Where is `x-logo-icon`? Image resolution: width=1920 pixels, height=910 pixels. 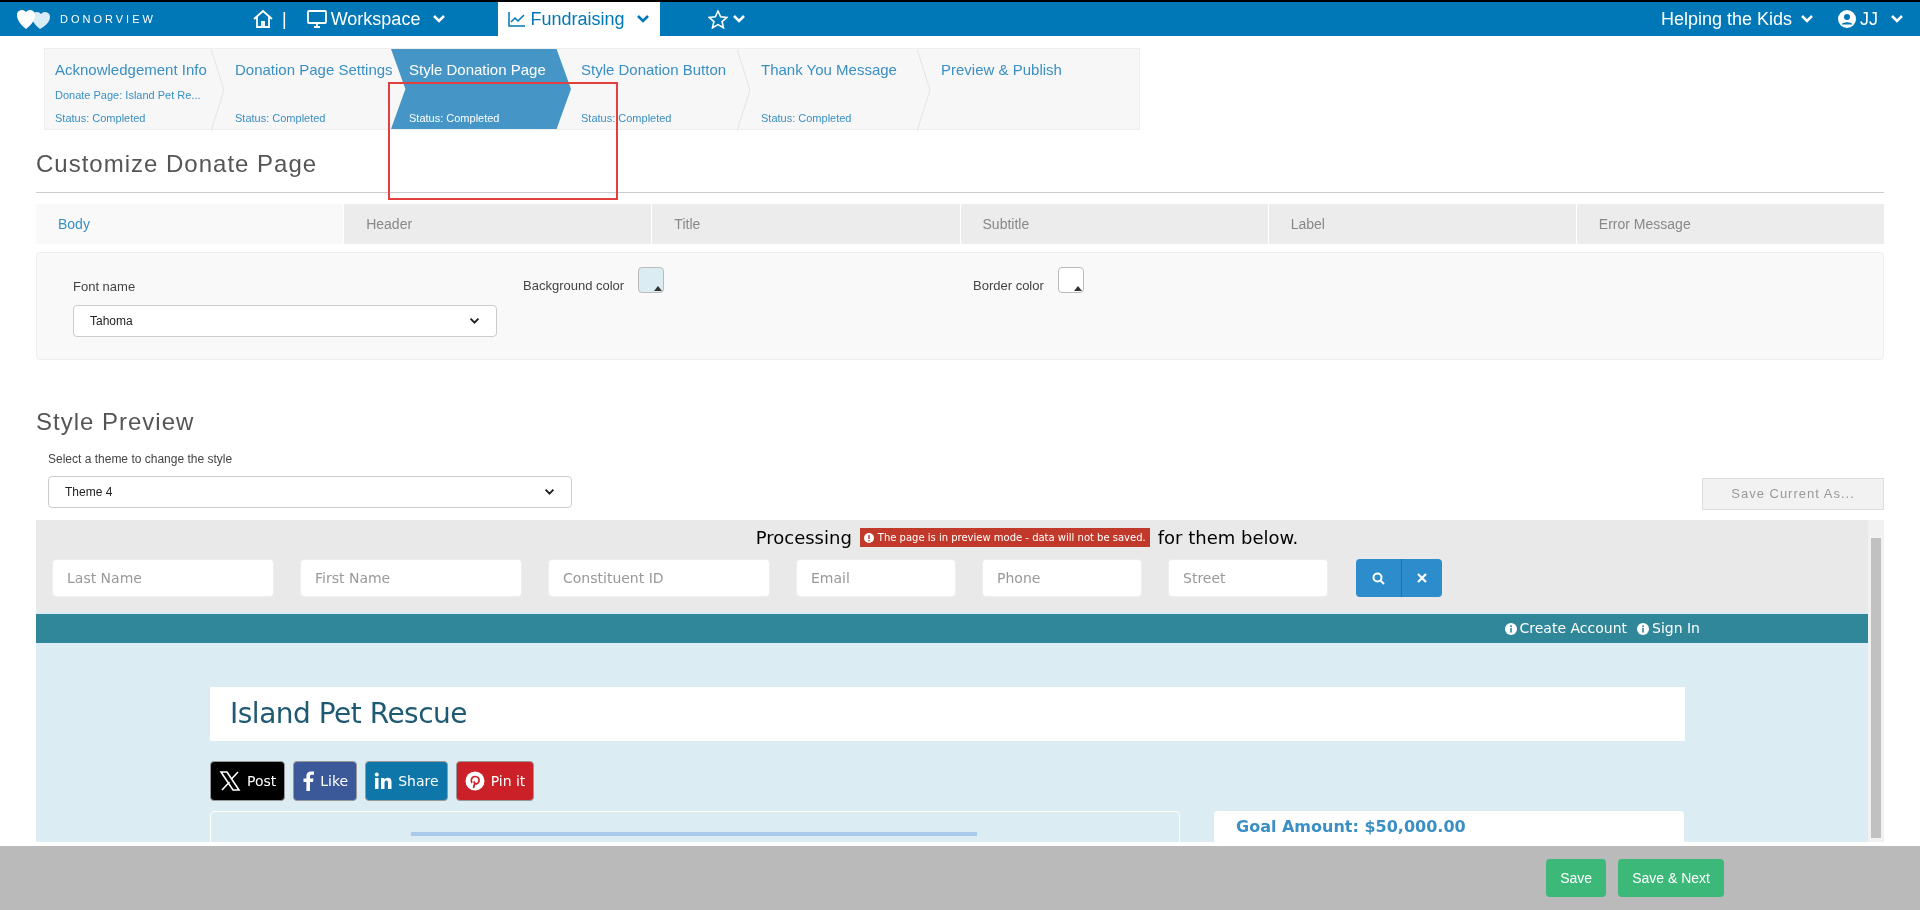
x-logo-icon is located at coordinates (230, 781).